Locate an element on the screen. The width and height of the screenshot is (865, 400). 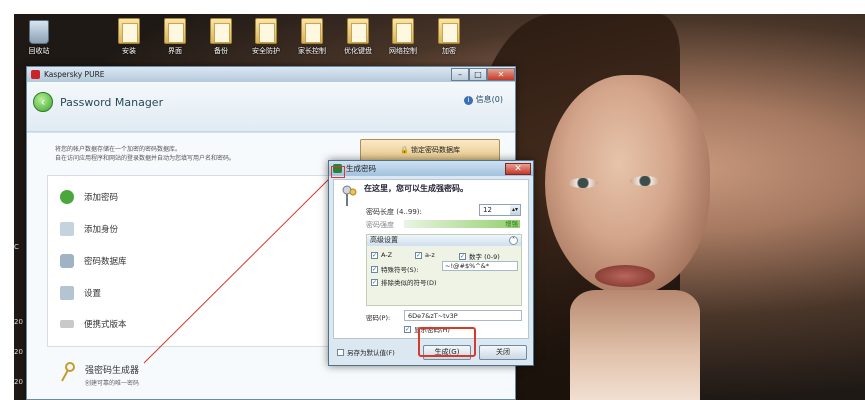
length-spinner: 12 ▴▾ is located at coordinates (500, 210).